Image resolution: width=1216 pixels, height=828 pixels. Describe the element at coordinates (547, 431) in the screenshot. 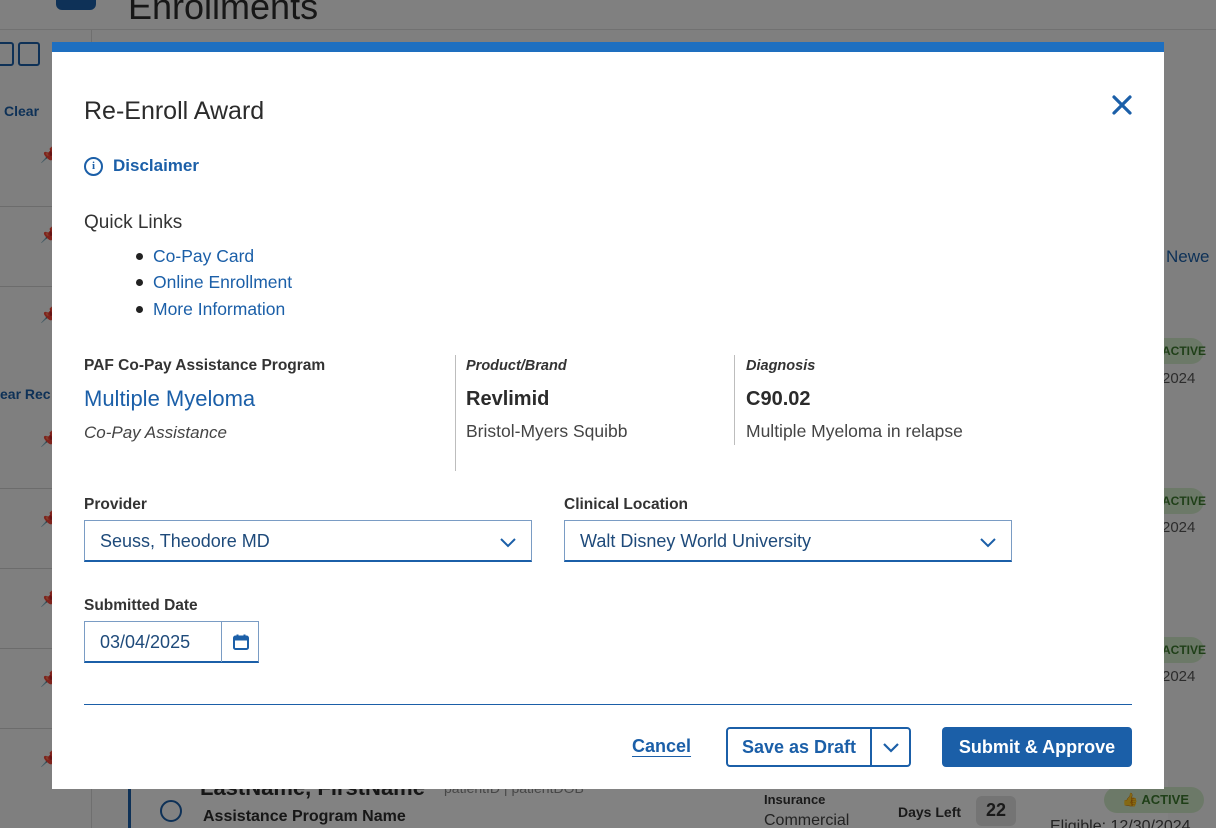

I see `product-manufacturer: Bristol-Myers Squibb` at that location.